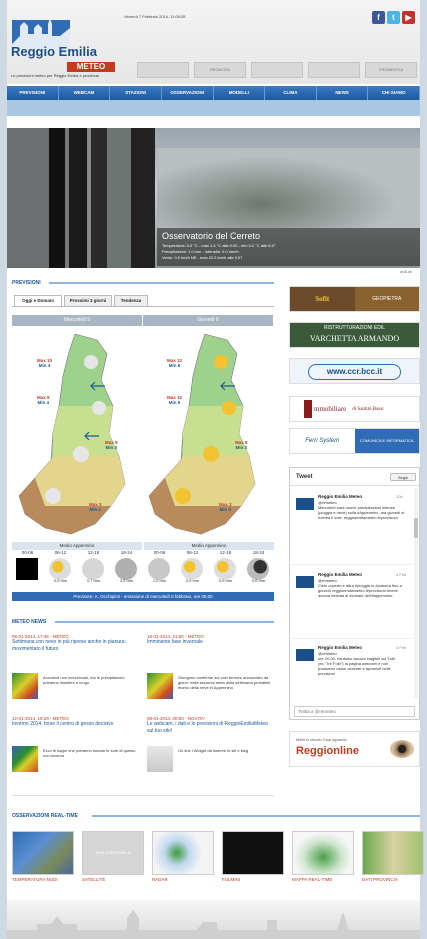 This screenshot has width=427, height=939. I want to click on tab-oggi-domani: Oggi e Domani, so click(38, 300).